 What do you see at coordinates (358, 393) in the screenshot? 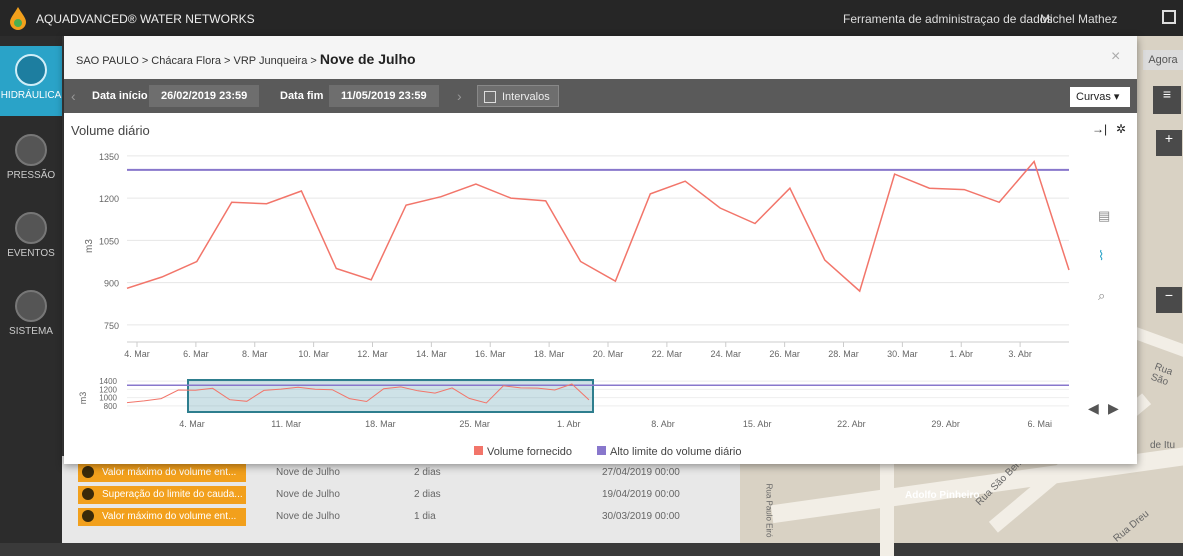
I see `nav-series-line-volume` at bounding box center [358, 393].